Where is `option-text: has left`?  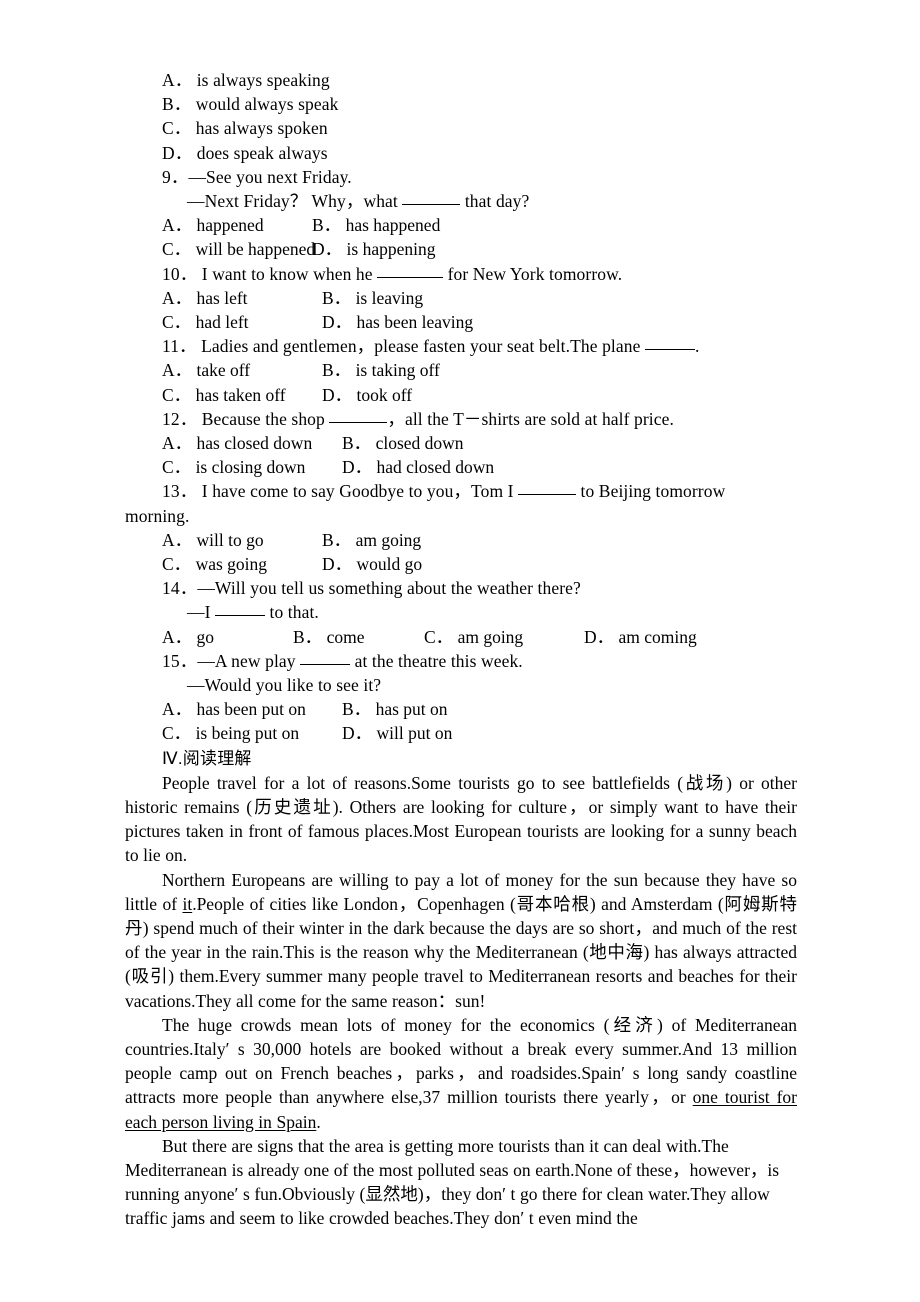 option-text: has left is located at coordinates (222, 297).